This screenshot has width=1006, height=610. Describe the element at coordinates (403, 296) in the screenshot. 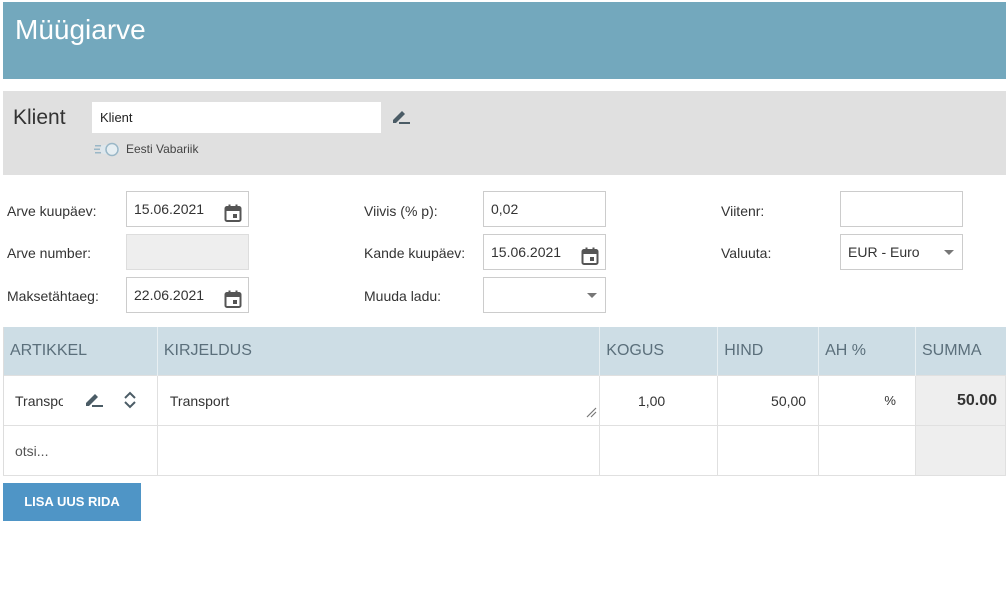

I see `warehouse-label: Muuda ladu:` at that location.